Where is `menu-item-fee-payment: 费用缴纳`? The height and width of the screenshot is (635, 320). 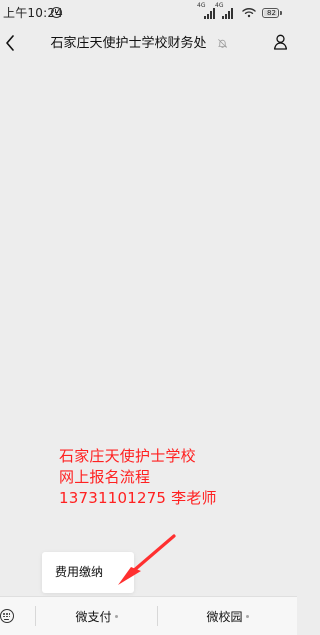 menu-item-fee-payment: 费用缴纳 is located at coordinates (79, 572).